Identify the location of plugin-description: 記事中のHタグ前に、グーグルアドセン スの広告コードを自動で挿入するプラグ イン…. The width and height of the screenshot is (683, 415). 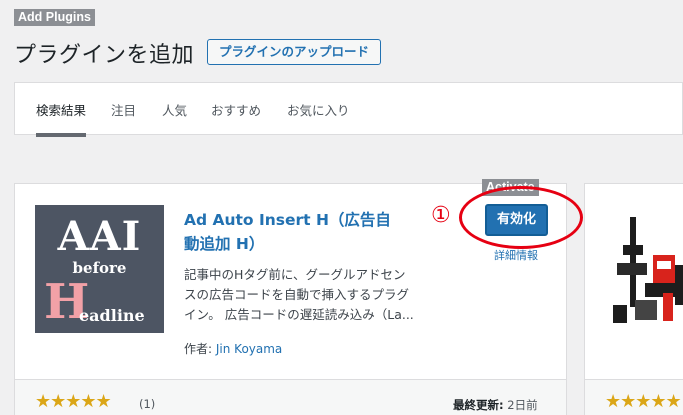
(304, 295).